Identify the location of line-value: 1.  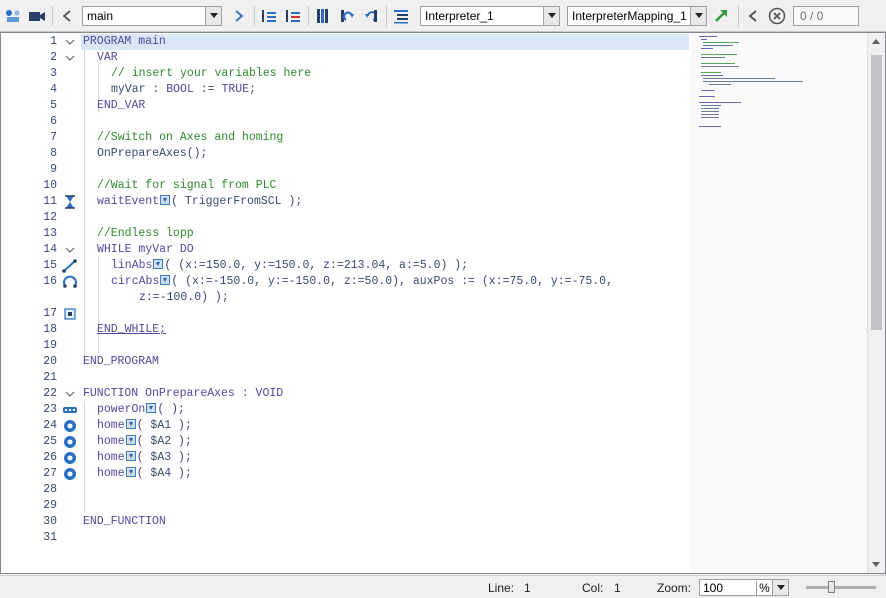
(527, 588).